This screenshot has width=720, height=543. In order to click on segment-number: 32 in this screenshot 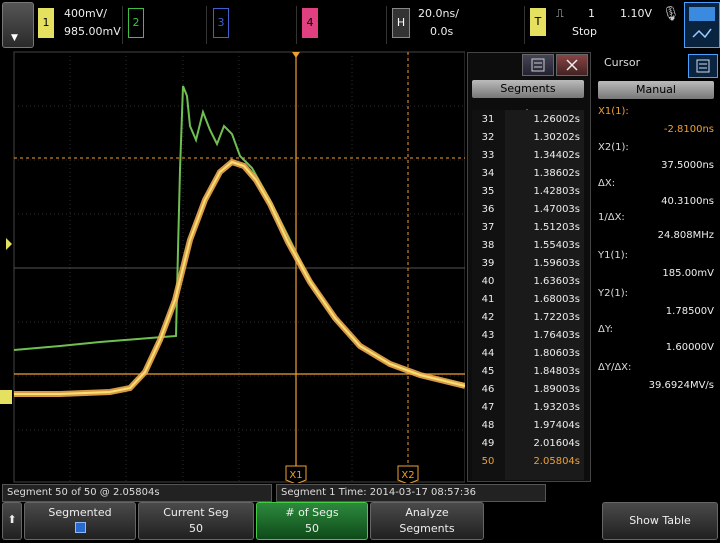, I will do `click(488, 137)`.